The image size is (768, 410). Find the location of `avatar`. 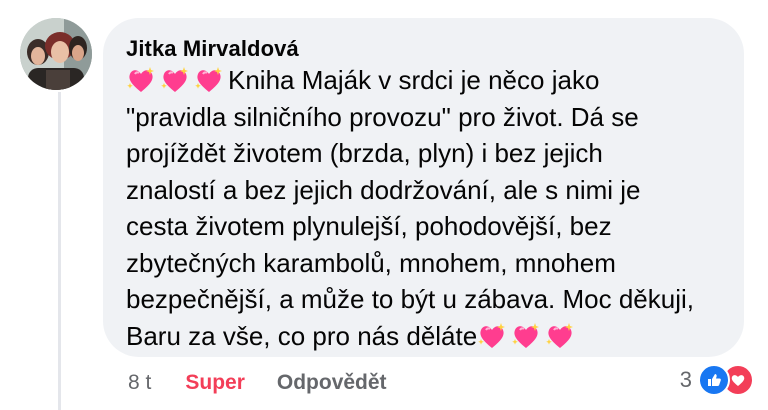

avatar is located at coordinates (56, 54).